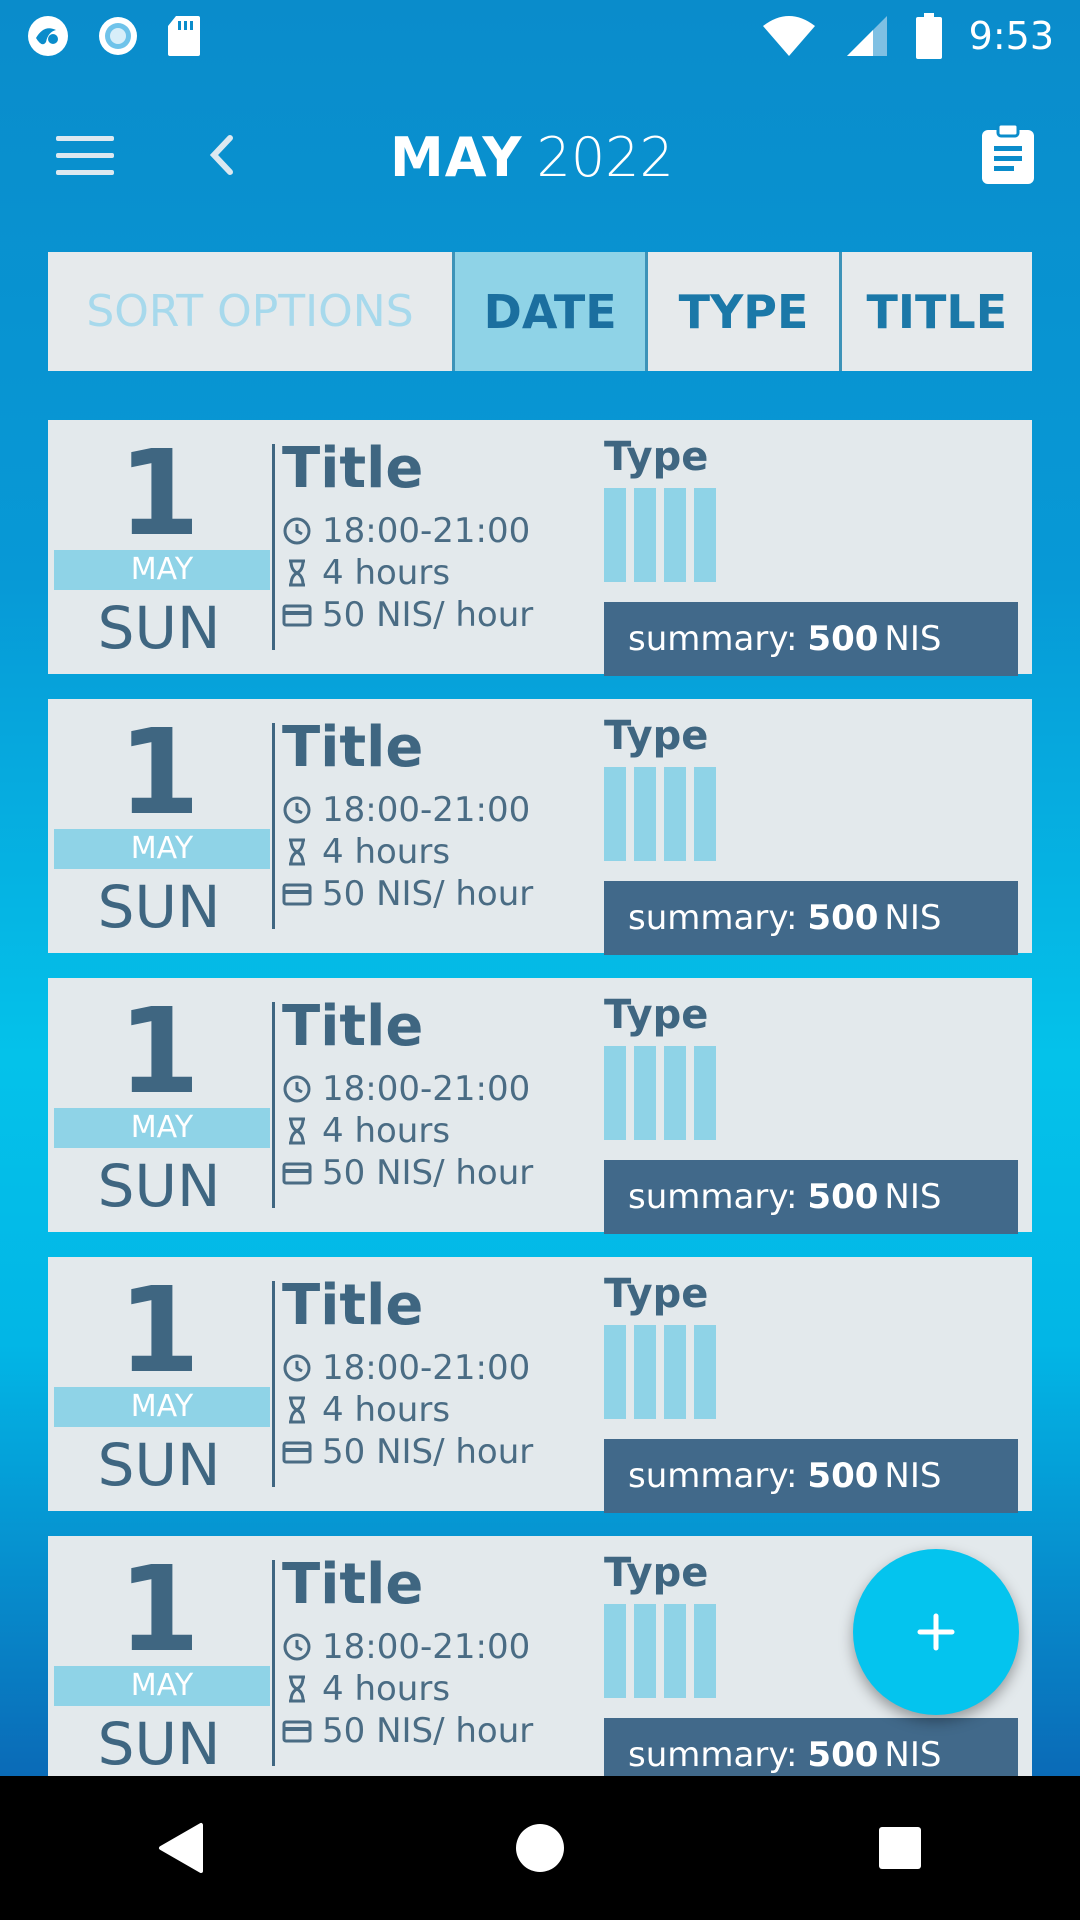  I want to click on menu-button, so click(85, 156).